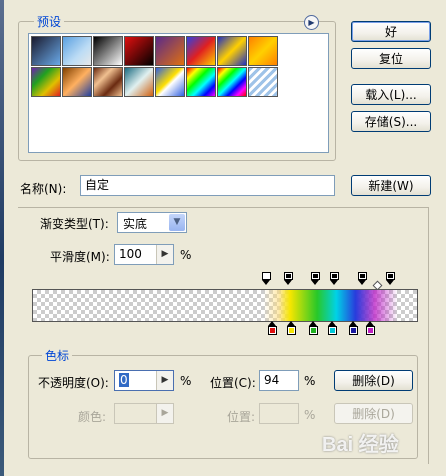 The height and width of the screenshot is (476, 446). I want to click on smoothness-arrow-icon: ▶, so click(164, 254).